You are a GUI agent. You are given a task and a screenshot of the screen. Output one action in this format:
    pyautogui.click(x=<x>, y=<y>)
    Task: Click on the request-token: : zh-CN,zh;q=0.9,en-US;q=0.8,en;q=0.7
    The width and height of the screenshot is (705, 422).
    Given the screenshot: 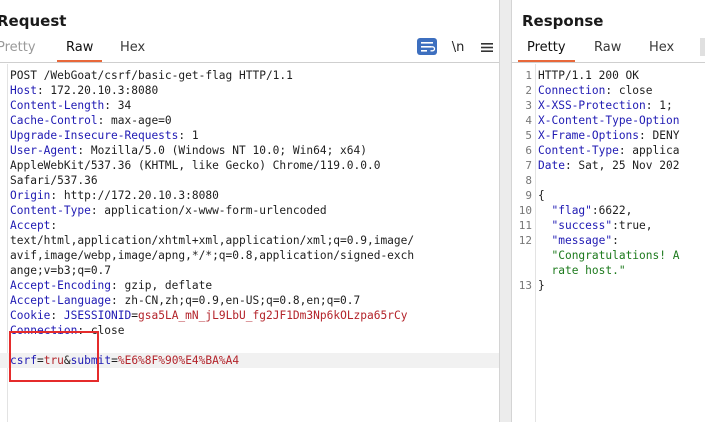 What is the action you would take?
    pyautogui.click(x=236, y=300)
    